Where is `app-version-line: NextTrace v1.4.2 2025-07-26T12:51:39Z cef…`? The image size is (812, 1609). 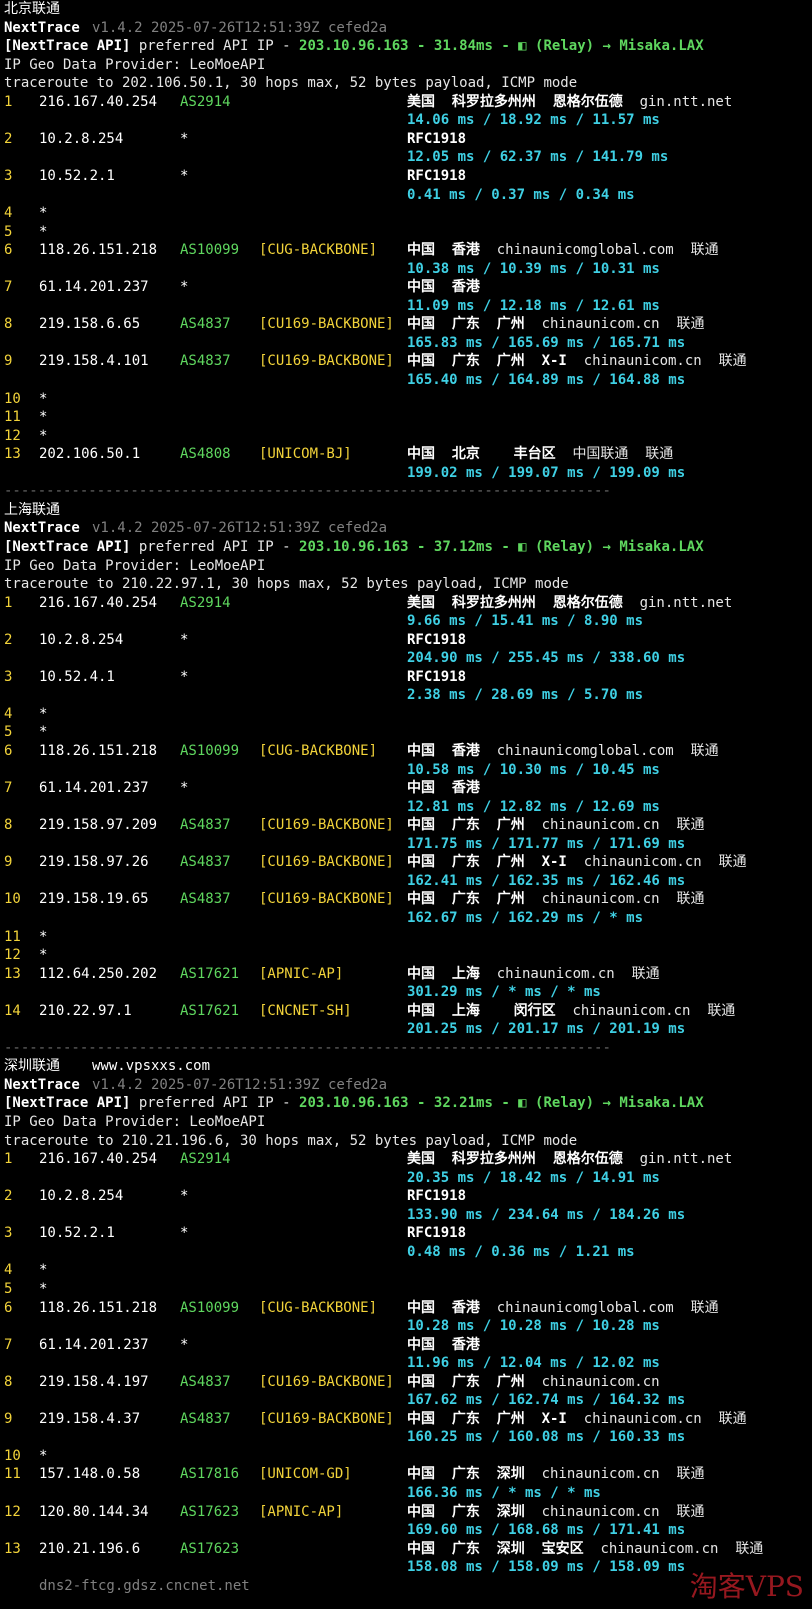
app-version-line: NextTrace v1.4.2 2025-07-26T12:51:39Z cef… is located at coordinates (408, 28).